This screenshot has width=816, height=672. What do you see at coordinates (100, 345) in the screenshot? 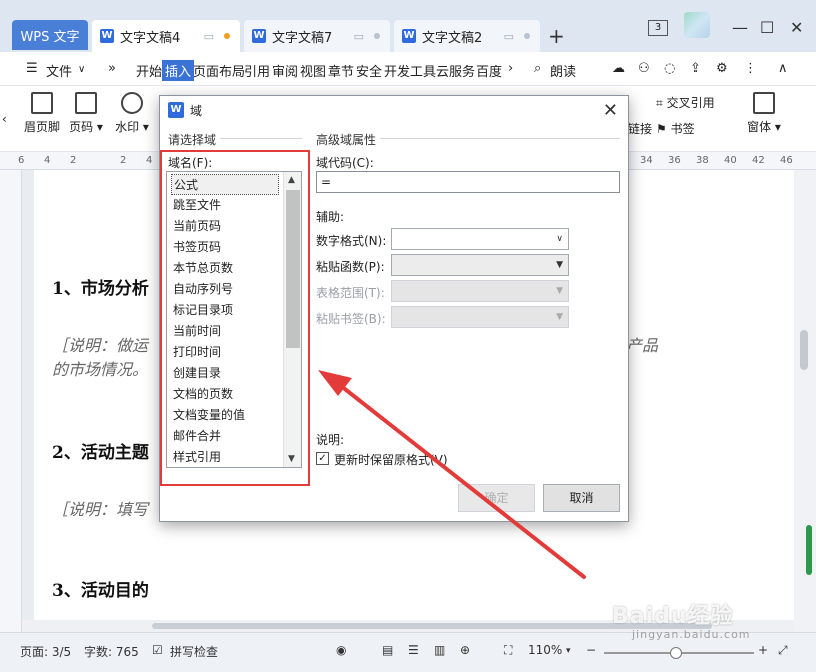
I see `note-market-line1: ［说明：做运` at bounding box center [100, 345].